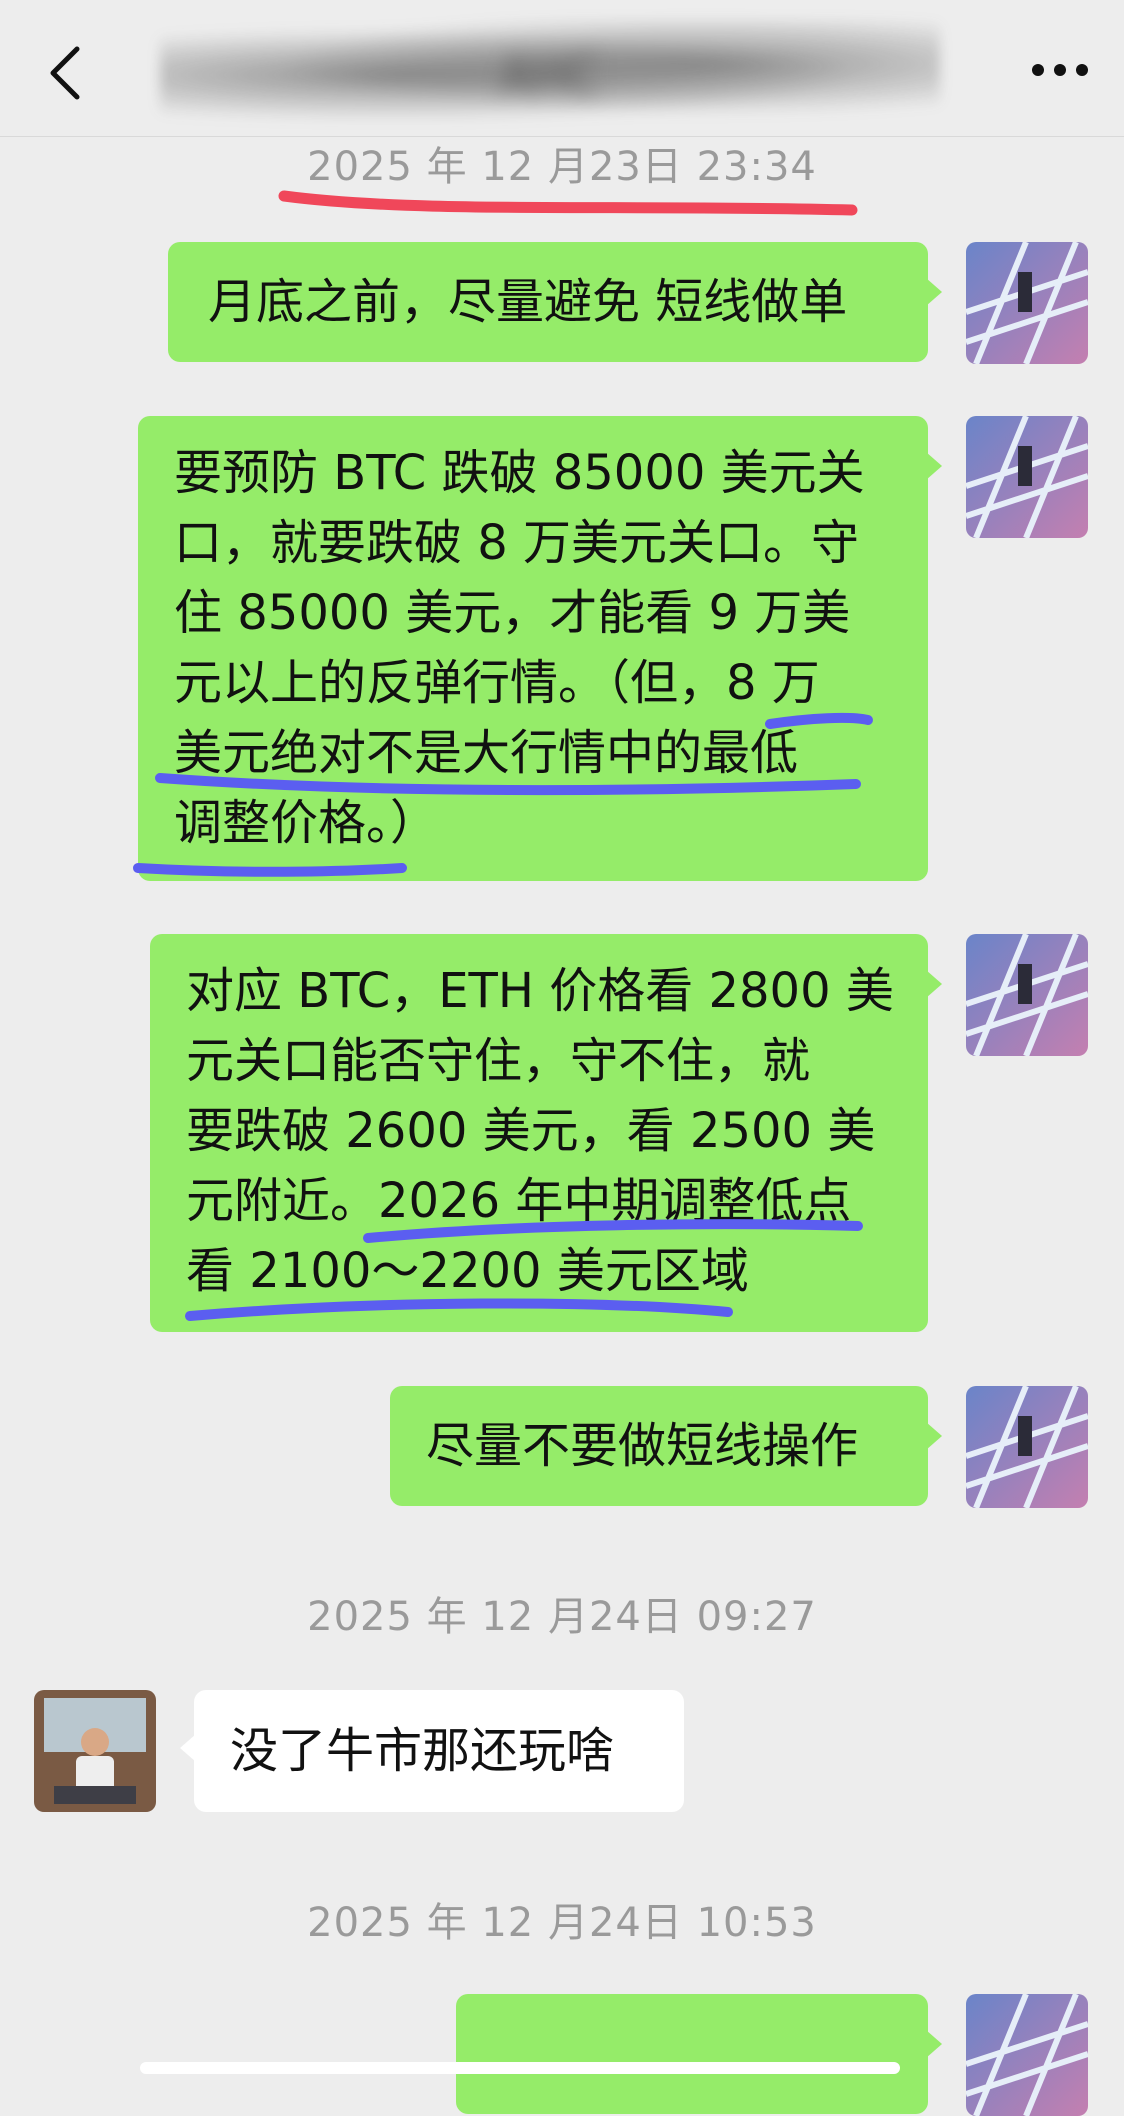 Image resolution: width=1124 pixels, height=2116 pixels. I want to click on message-timestamp: 2025 年 12 月24日 09:27, so click(562, 1617).